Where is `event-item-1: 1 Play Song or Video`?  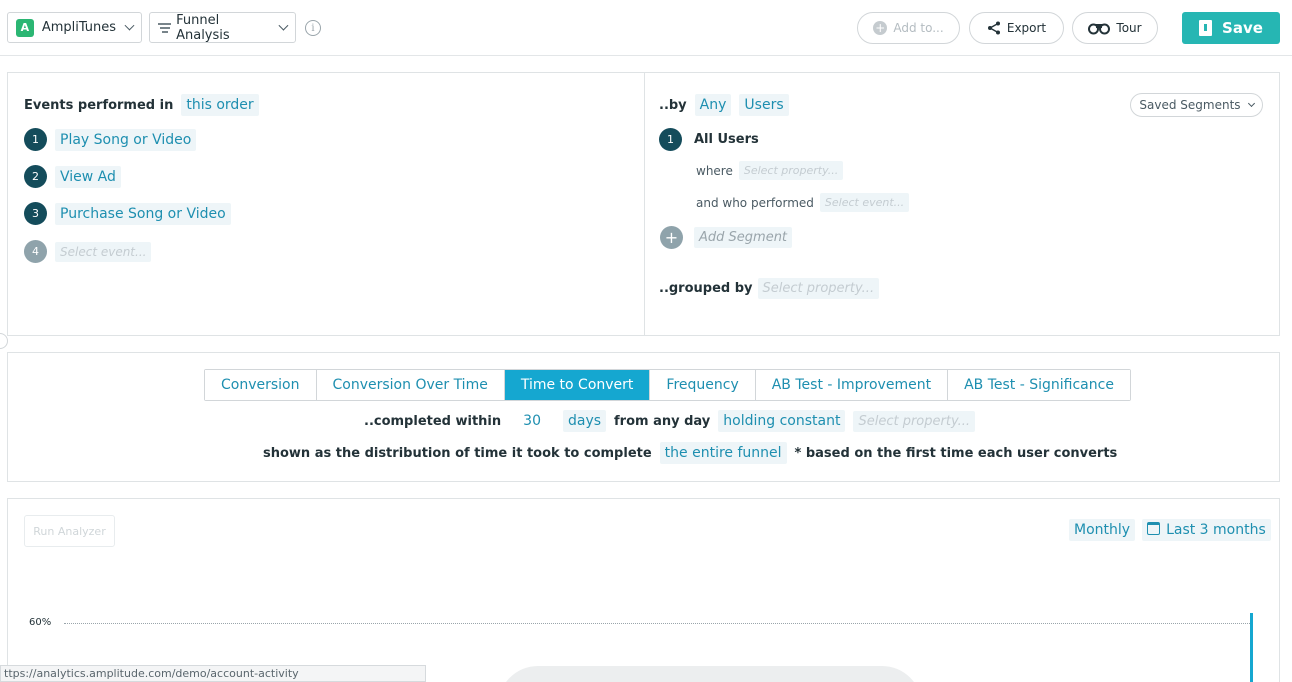 event-item-1: 1 Play Song or Video is located at coordinates (110, 139).